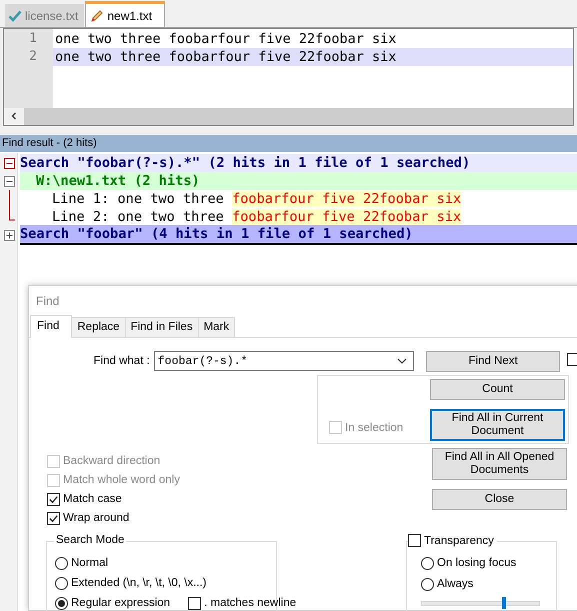  What do you see at coordinates (298, 163) in the screenshot?
I see `search-header: Search "foobar(?-s).*" (2 hits in 1 file of 1 searched)` at bounding box center [298, 163].